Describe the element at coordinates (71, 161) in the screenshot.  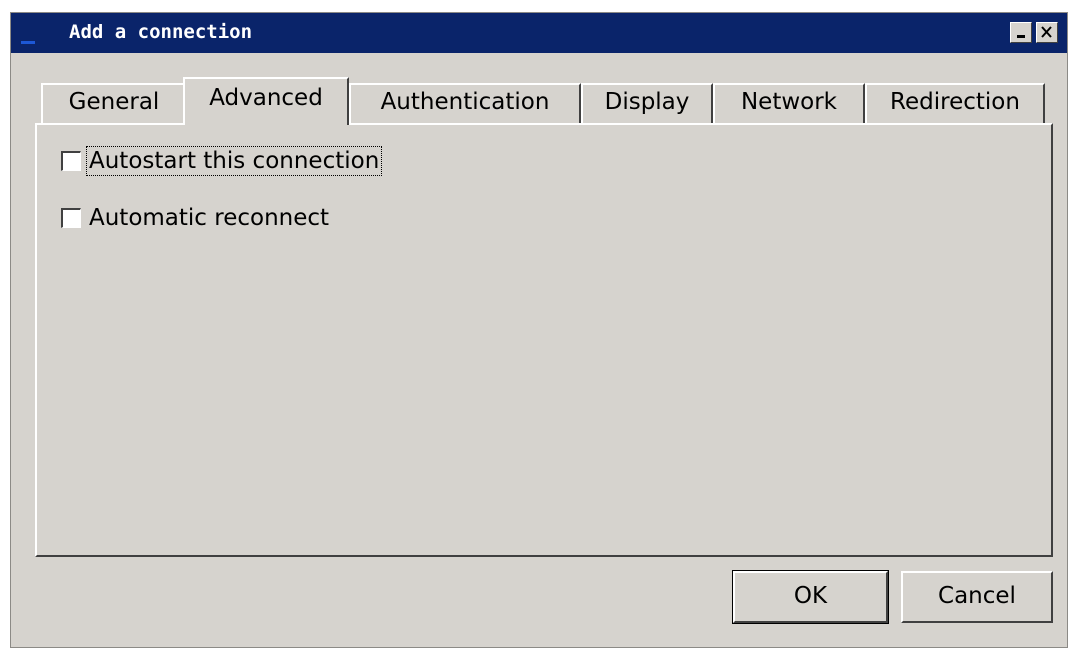
I see `autostart-checkbox` at that location.